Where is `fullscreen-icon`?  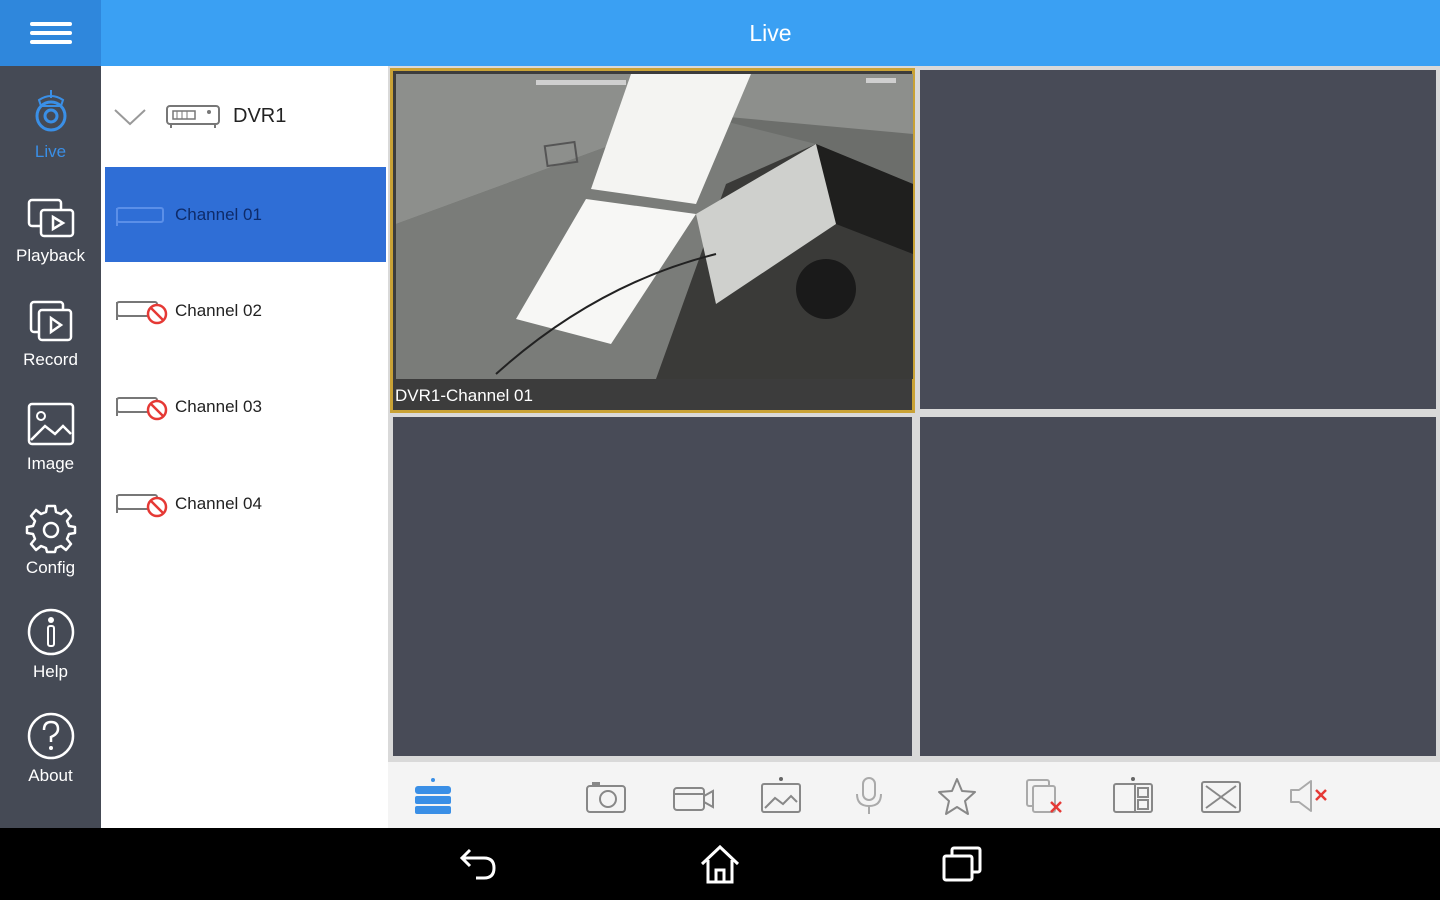 fullscreen-icon is located at coordinates (1221, 797).